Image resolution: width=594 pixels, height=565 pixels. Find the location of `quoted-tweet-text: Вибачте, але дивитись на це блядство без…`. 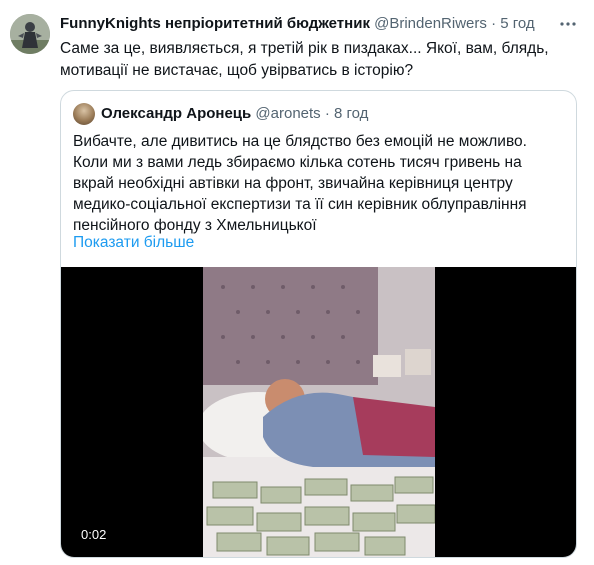

quoted-tweet-text: Вибачте, але дивитись на це блядство без… is located at coordinates (300, 183).